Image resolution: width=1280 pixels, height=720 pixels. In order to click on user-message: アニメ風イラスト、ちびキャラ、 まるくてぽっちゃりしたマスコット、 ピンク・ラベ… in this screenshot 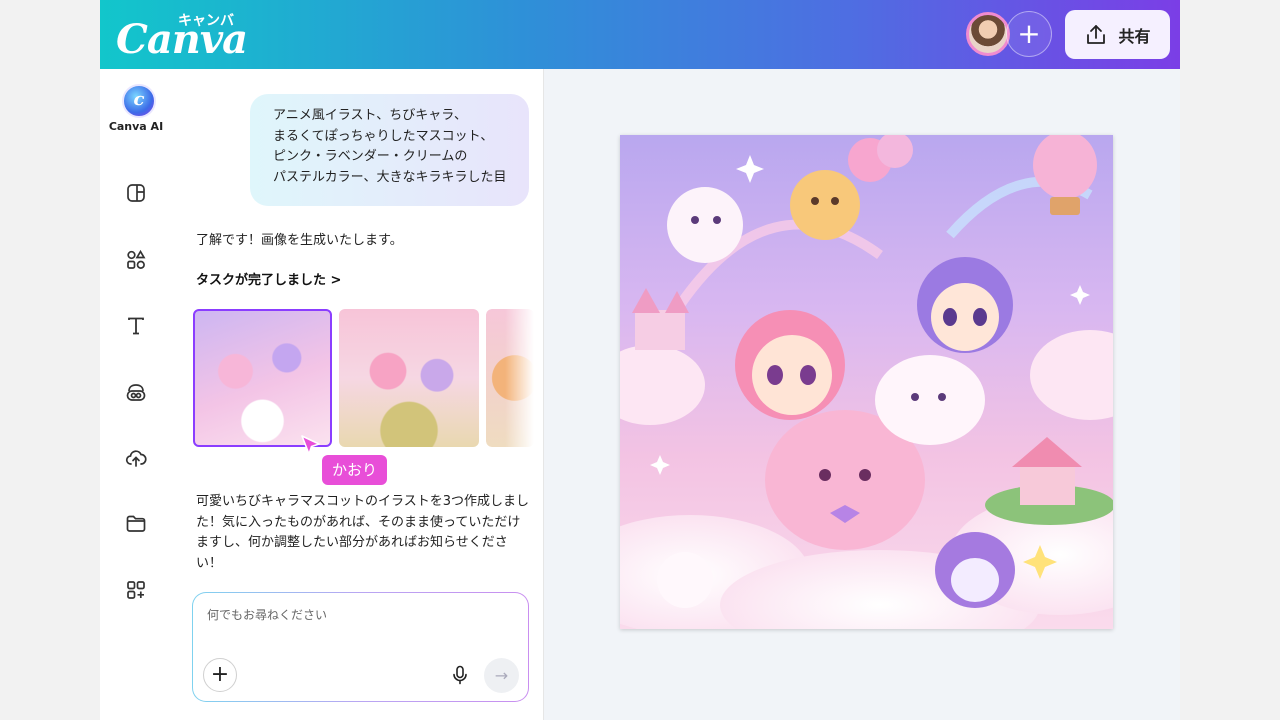, I will do `click(389, 150)`.